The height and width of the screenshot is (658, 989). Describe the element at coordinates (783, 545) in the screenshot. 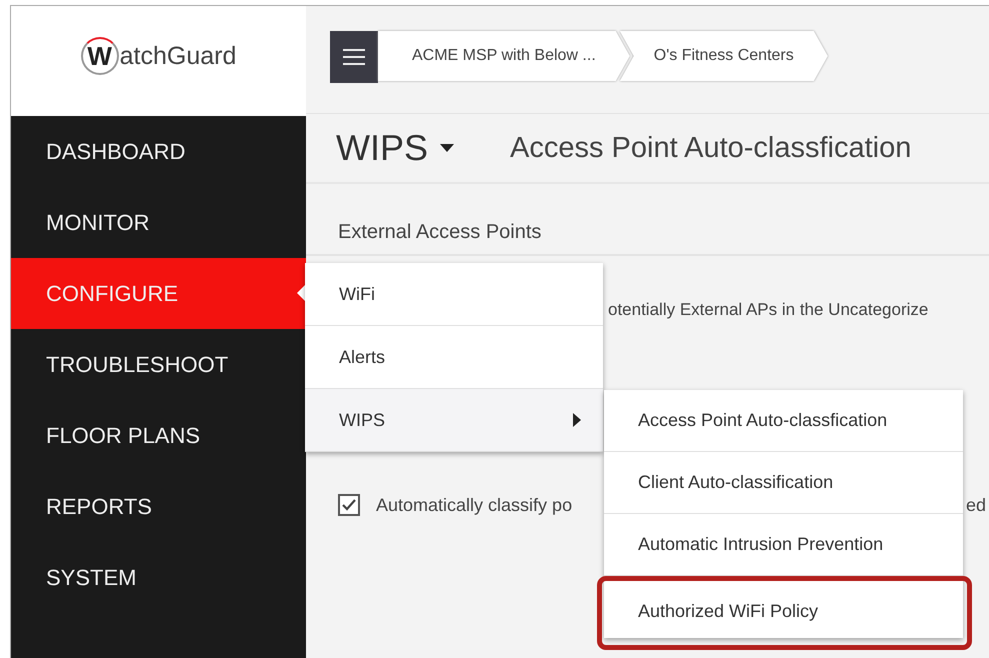

I see `submenu-item: Automatic Intrusion Prevention` at that location.